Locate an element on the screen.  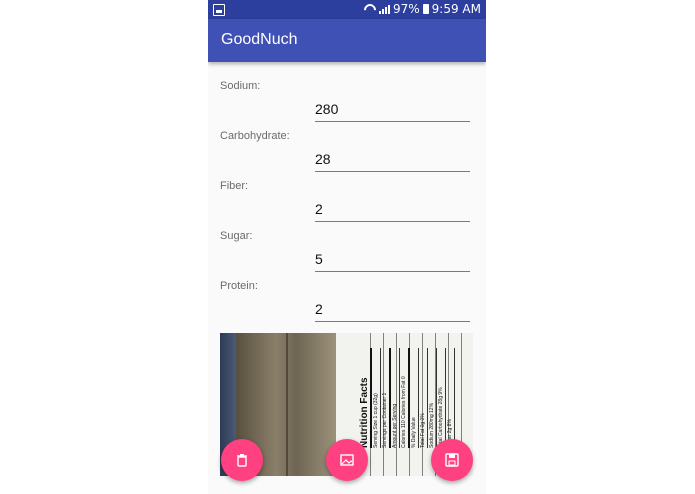
nf-line: Sugar 2g 8% is located at coordinates (450, 398).